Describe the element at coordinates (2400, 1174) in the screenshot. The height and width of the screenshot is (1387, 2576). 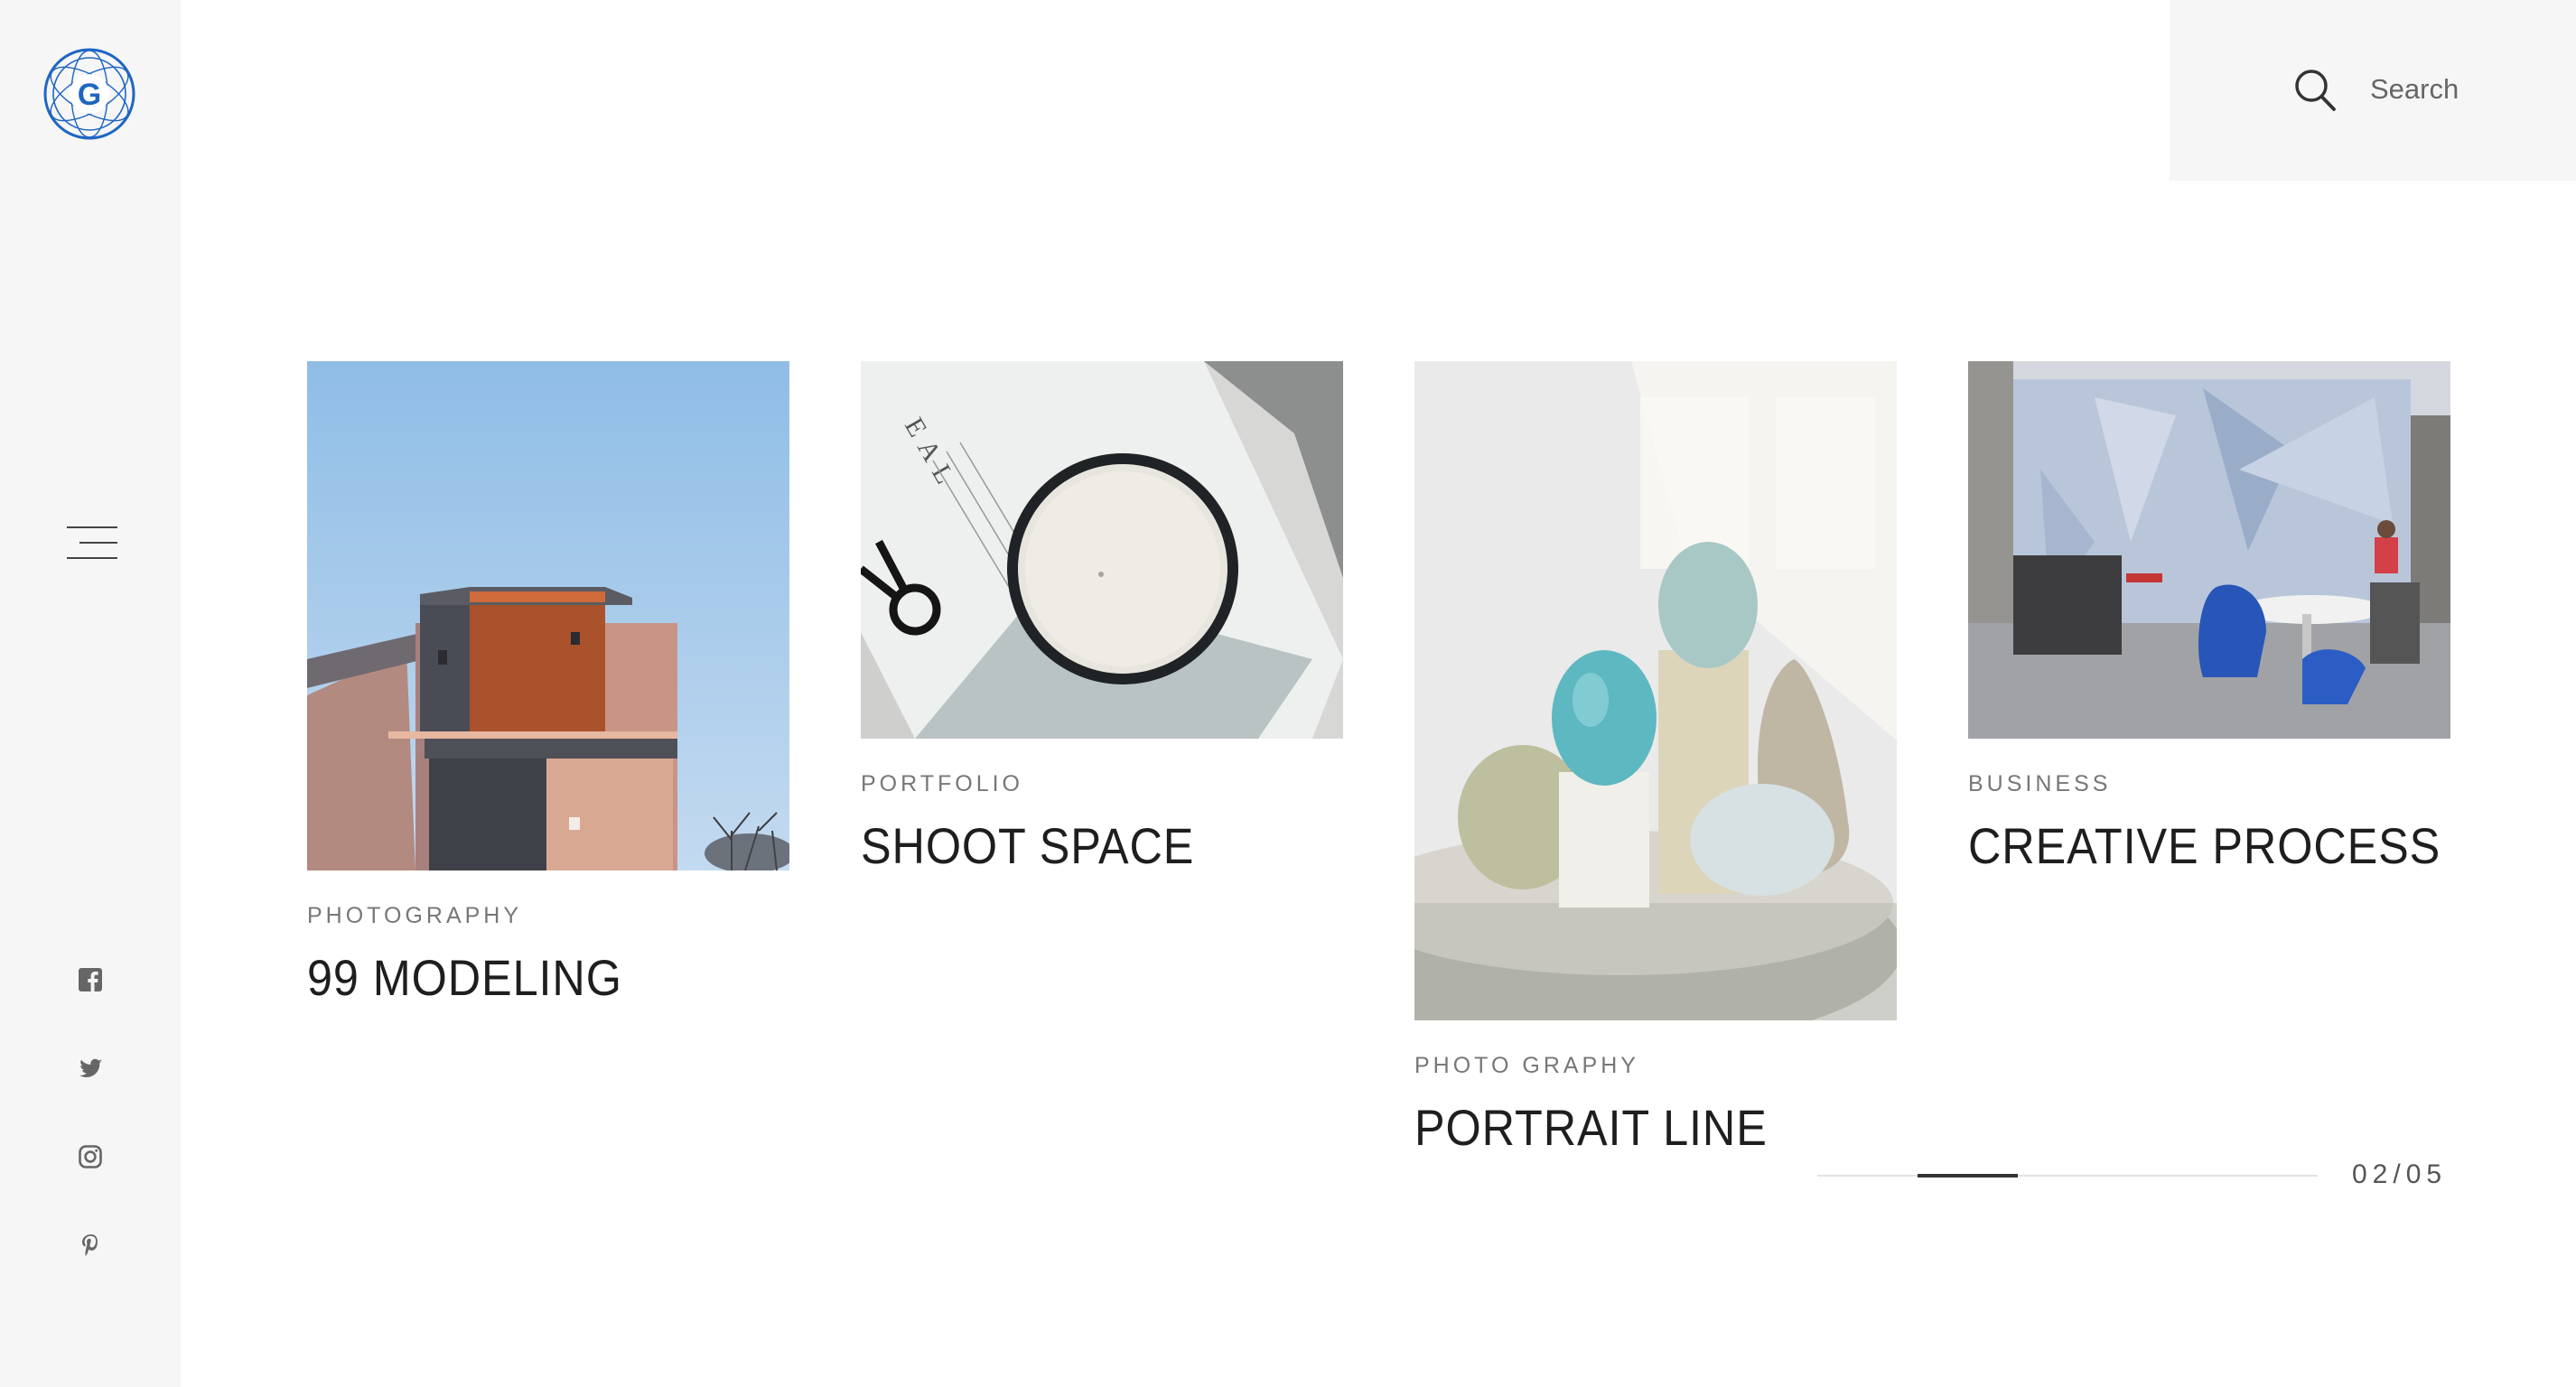
I see `slide-counter: 02/05` at that location.